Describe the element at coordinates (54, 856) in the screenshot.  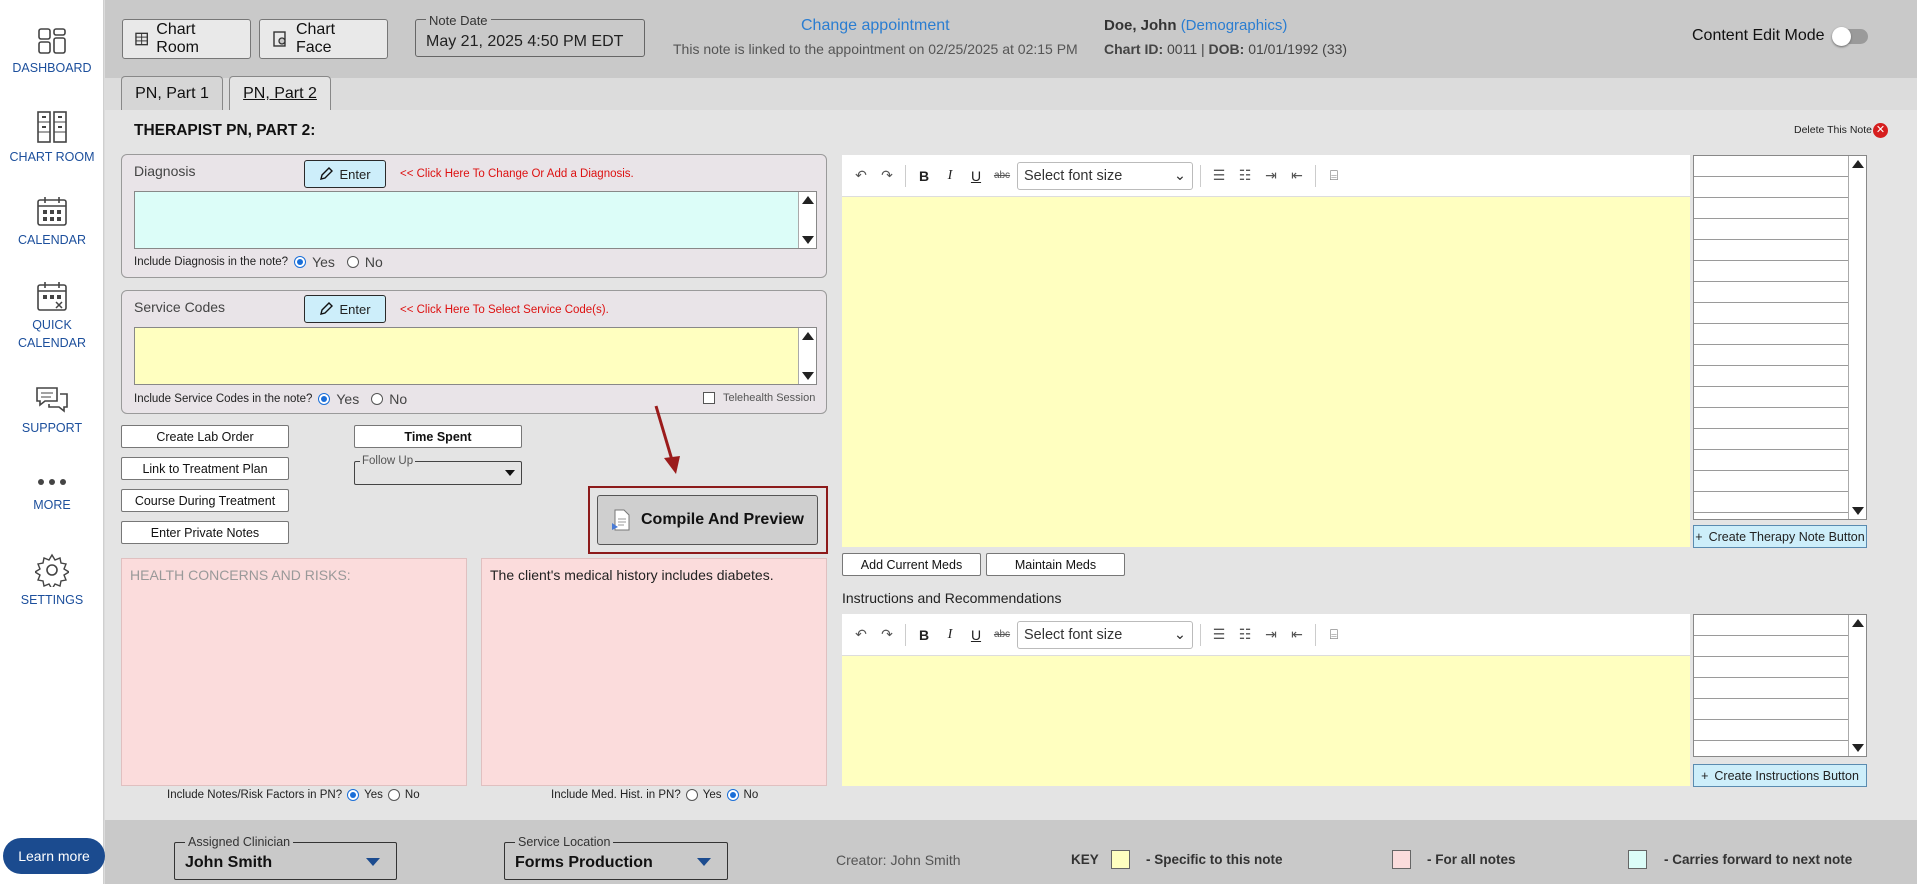
I see `learn-more-button: Learn more` at that location.